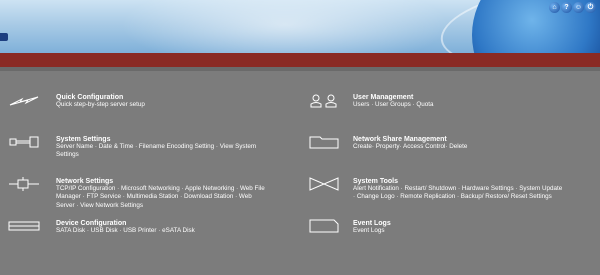 The width and height of the screenshot is (600, 275). I want to click on banner-highlight, so click(285, 26).